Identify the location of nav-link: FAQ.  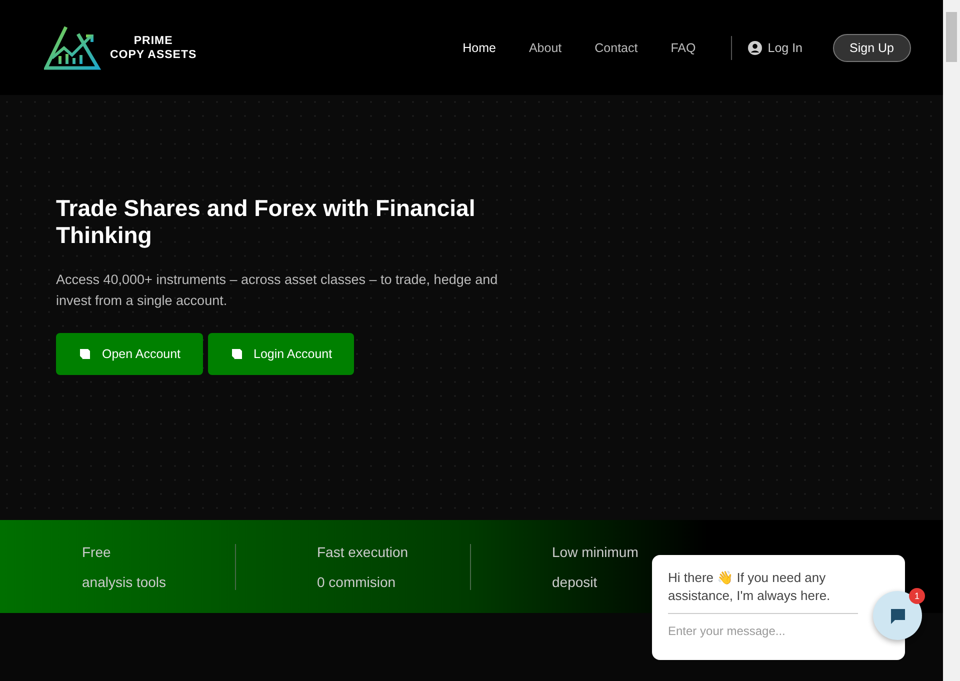
(683, 47).